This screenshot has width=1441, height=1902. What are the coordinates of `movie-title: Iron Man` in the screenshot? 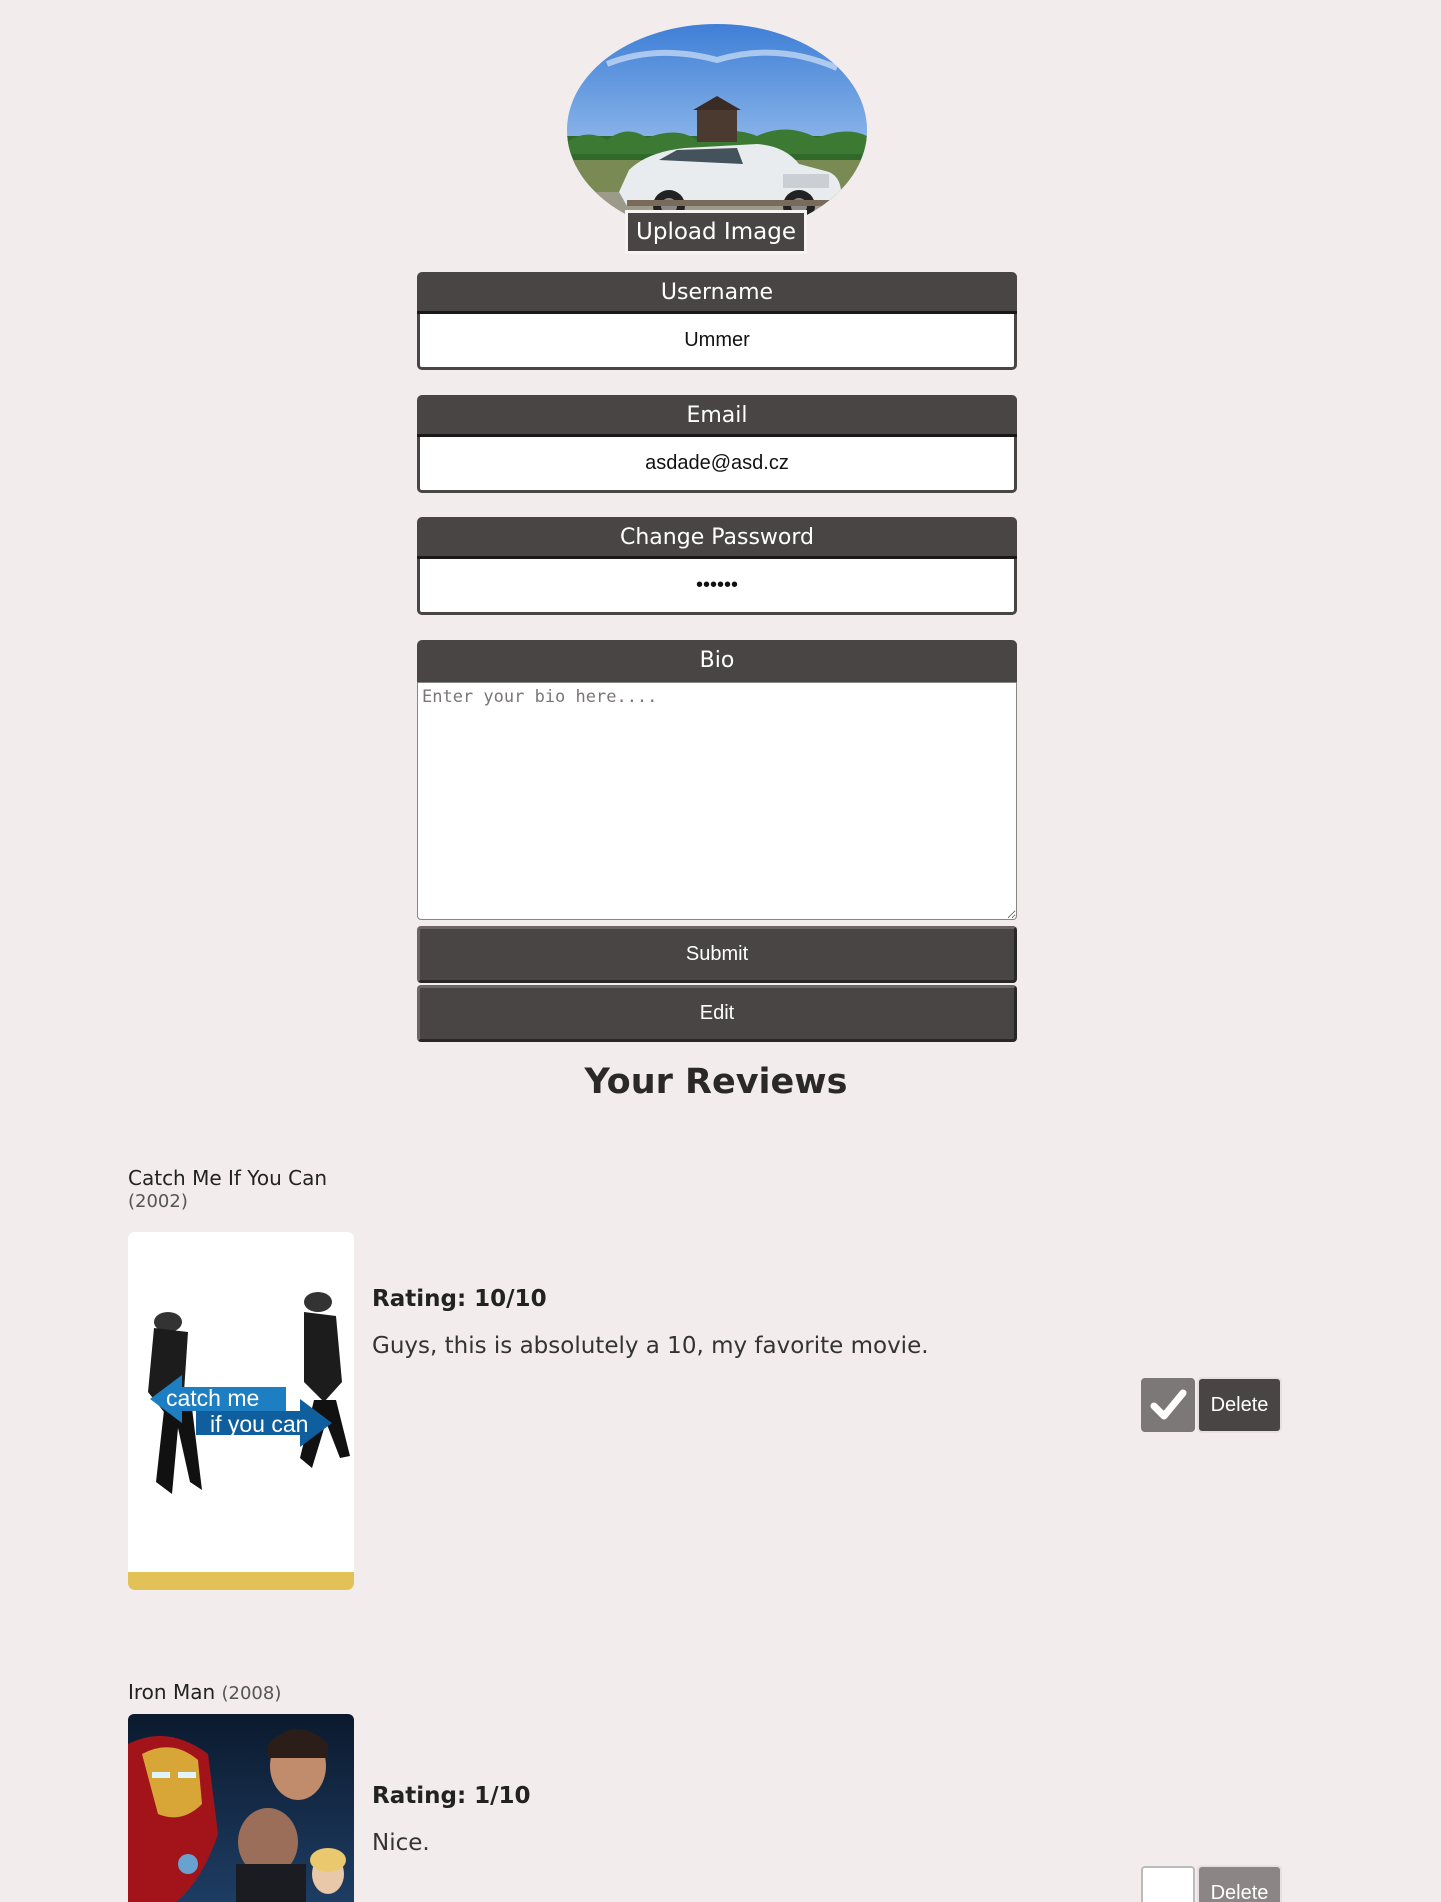 It's located at (171, 1692).